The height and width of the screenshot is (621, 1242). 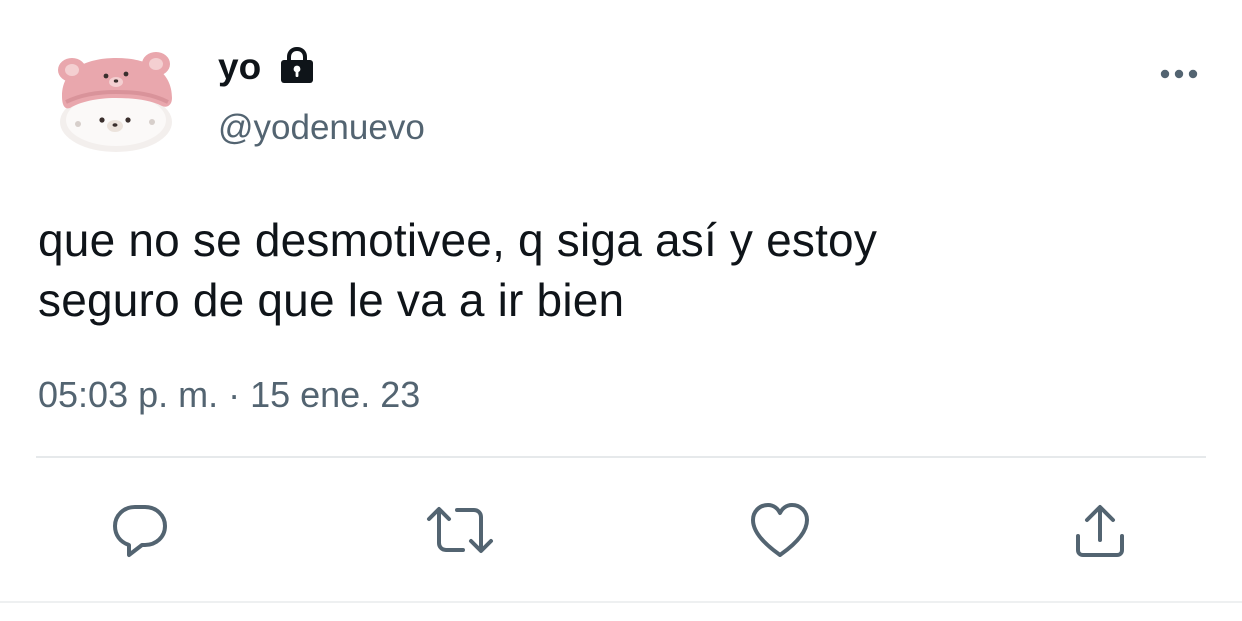 What do you see at coordinates (229, 395) in the screenshot?
I see `tweet-timestamp: 05:03 p. m. · 15 ene. 23` at bounding box center [229, 395].